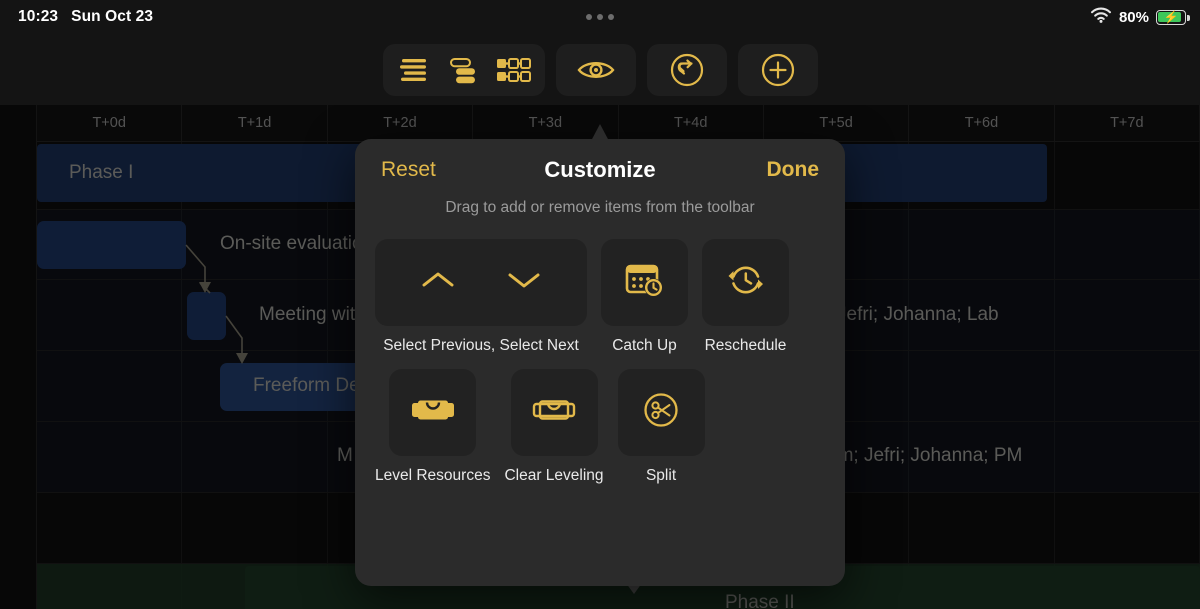 This screenshot has width=1200, height=609. I want to click on network-diagram-icon, so click(514, 70).